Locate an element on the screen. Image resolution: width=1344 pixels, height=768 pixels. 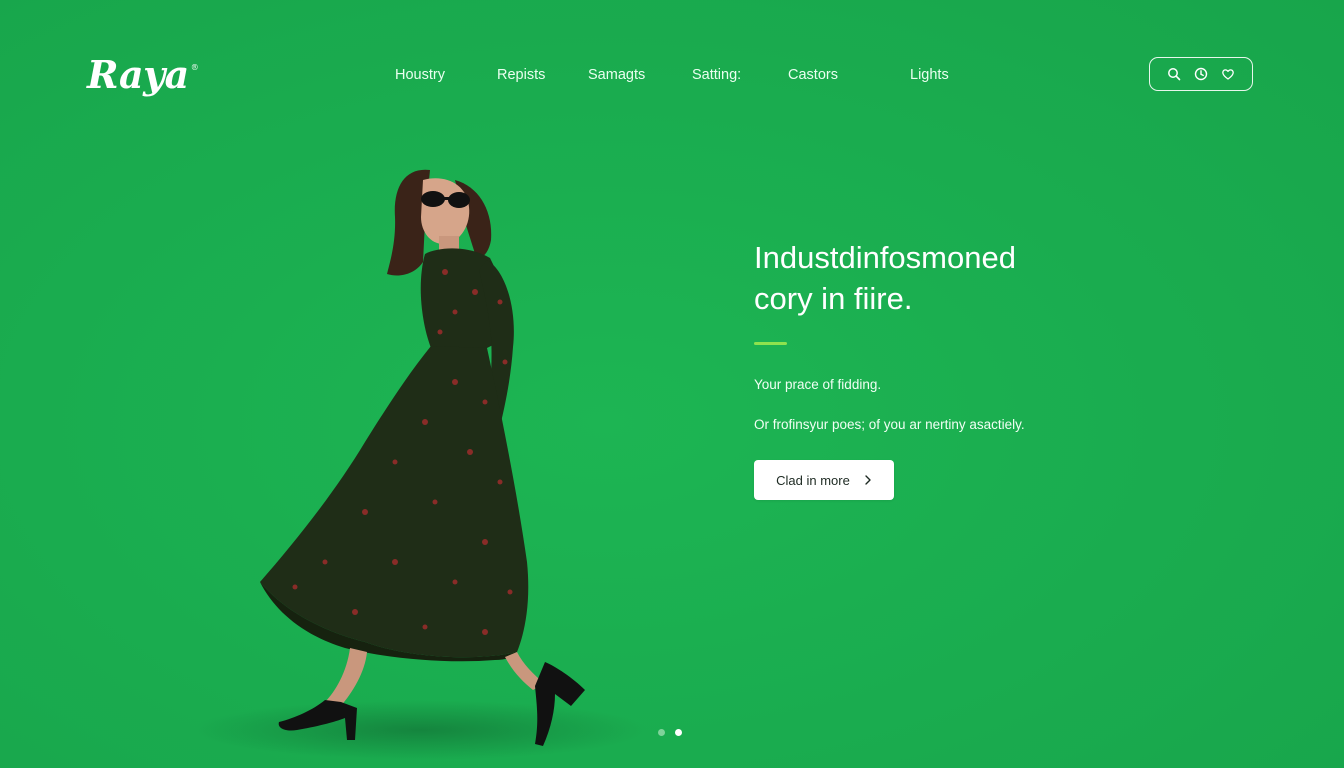
brand-name: Raya is located at coordinates (138, 74).